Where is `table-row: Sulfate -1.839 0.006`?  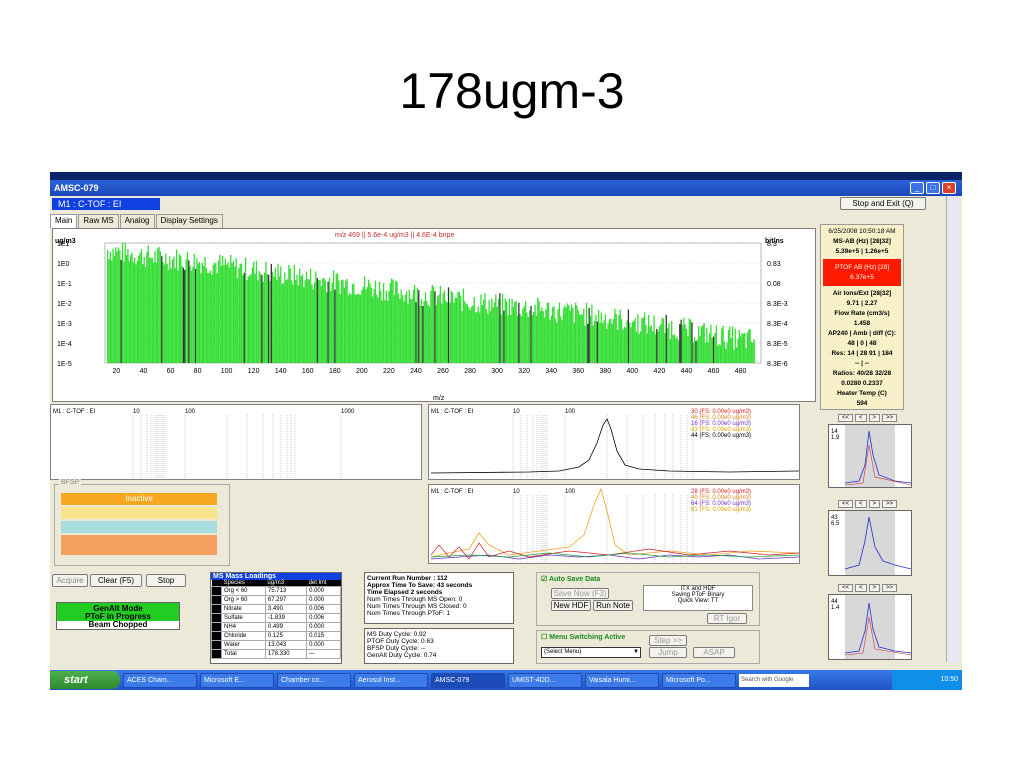 table-row: Sulfate -1.839 0.006 is located at coordinates (276, 618).